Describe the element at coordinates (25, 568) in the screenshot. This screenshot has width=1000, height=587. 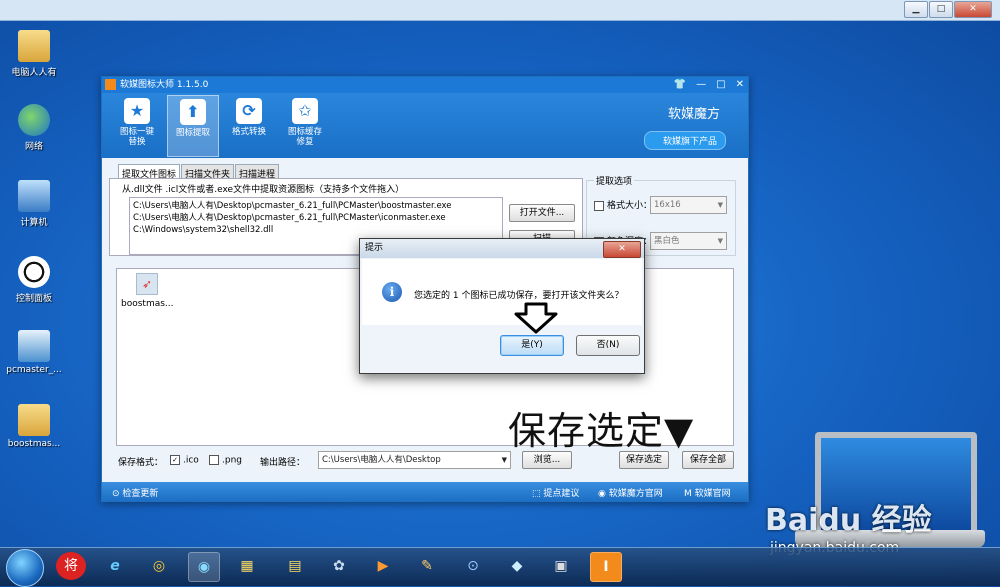
I see `start-button` at that location.